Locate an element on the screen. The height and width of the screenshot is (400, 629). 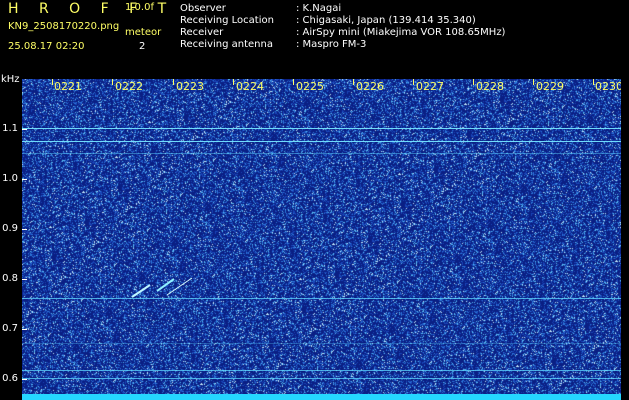
receiver-label: Receiver is located at coordinates (202, 32).